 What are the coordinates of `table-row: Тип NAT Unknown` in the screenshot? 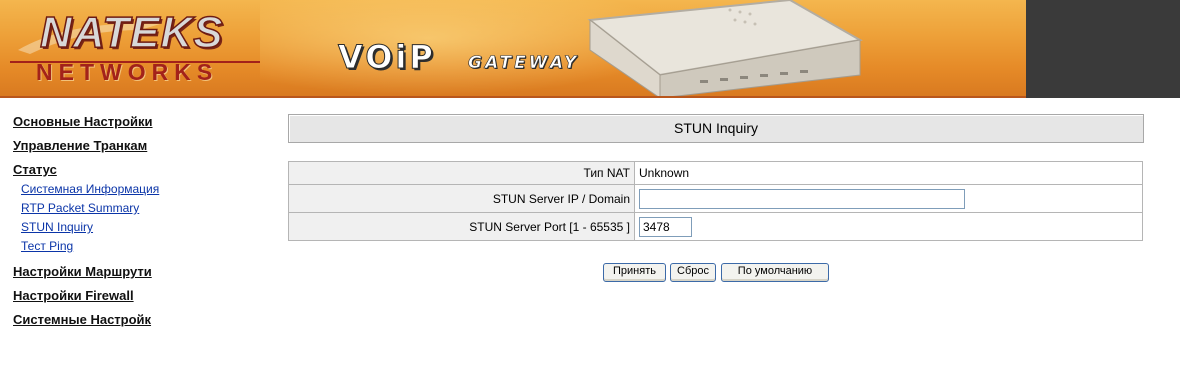 It's located at (715, 173).